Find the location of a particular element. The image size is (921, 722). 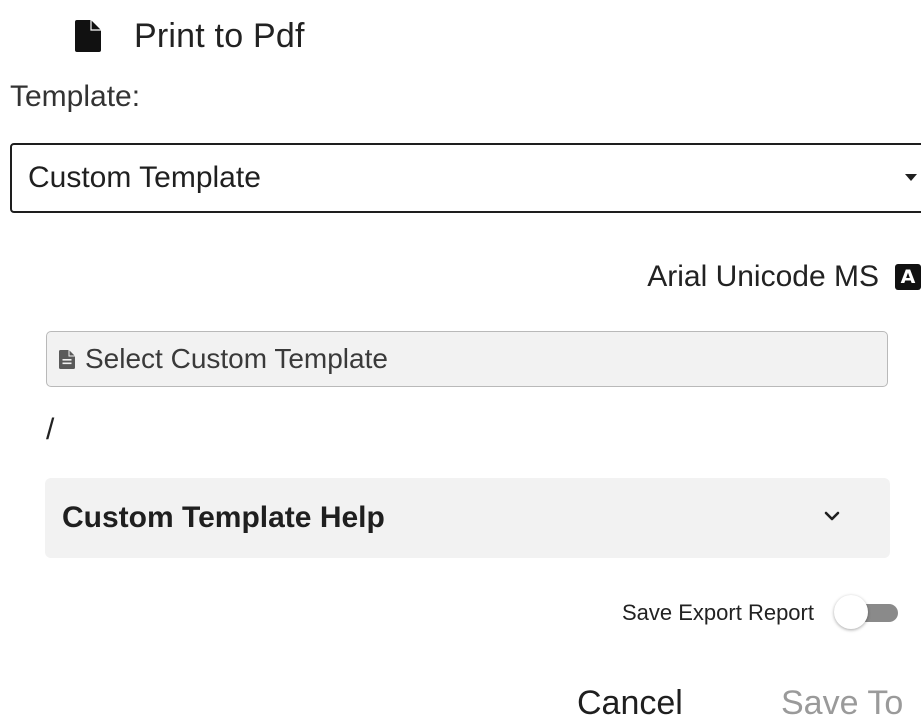

font-icon: A is located at coordinates (908, 277).